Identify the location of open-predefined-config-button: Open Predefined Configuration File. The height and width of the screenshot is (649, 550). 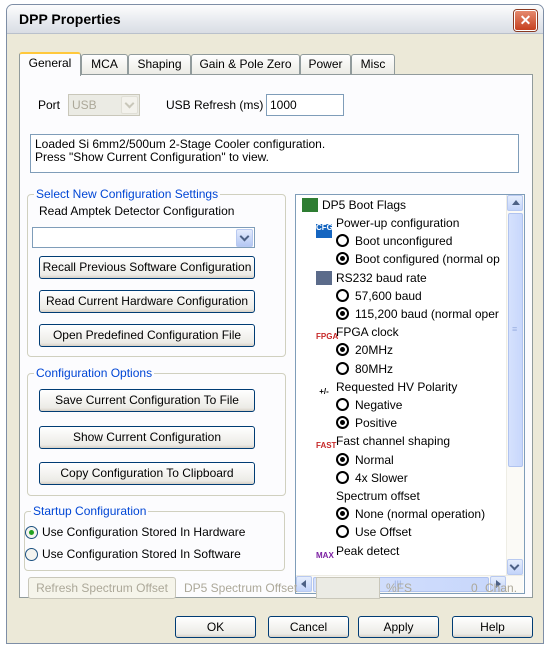
(147, 335).